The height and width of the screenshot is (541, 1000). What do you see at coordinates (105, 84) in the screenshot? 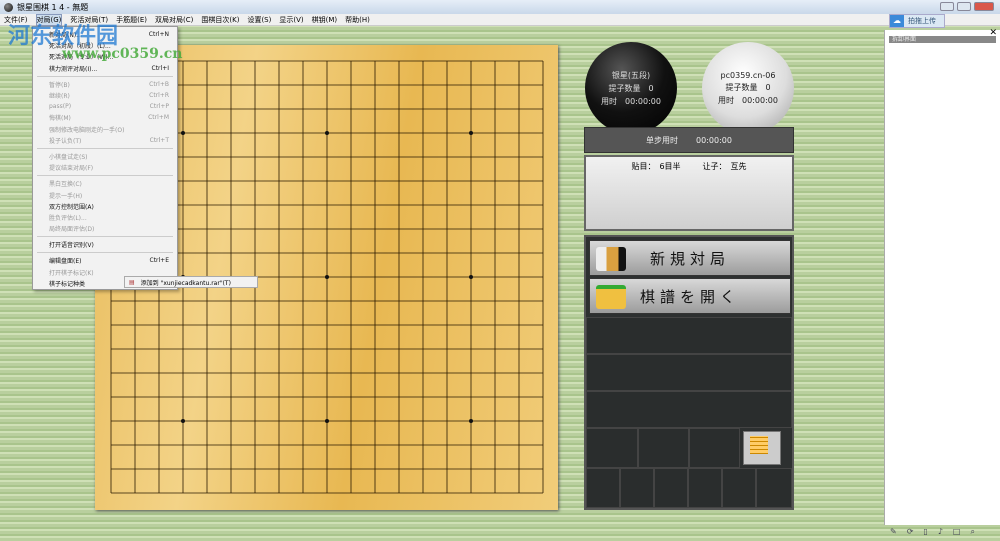
I see `menu-item: 暂停(B) Ctrl+B` at bounding box center [105, 84].